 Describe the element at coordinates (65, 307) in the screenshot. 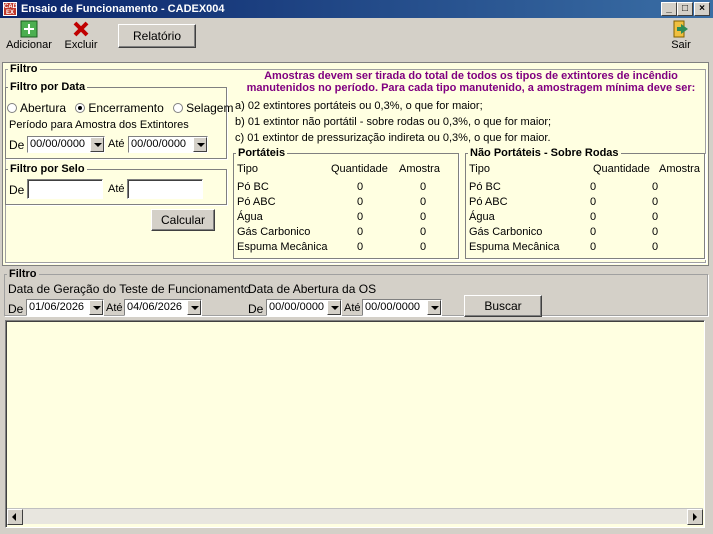

I see `gen-from-combo: 01/06/2026` at that location.